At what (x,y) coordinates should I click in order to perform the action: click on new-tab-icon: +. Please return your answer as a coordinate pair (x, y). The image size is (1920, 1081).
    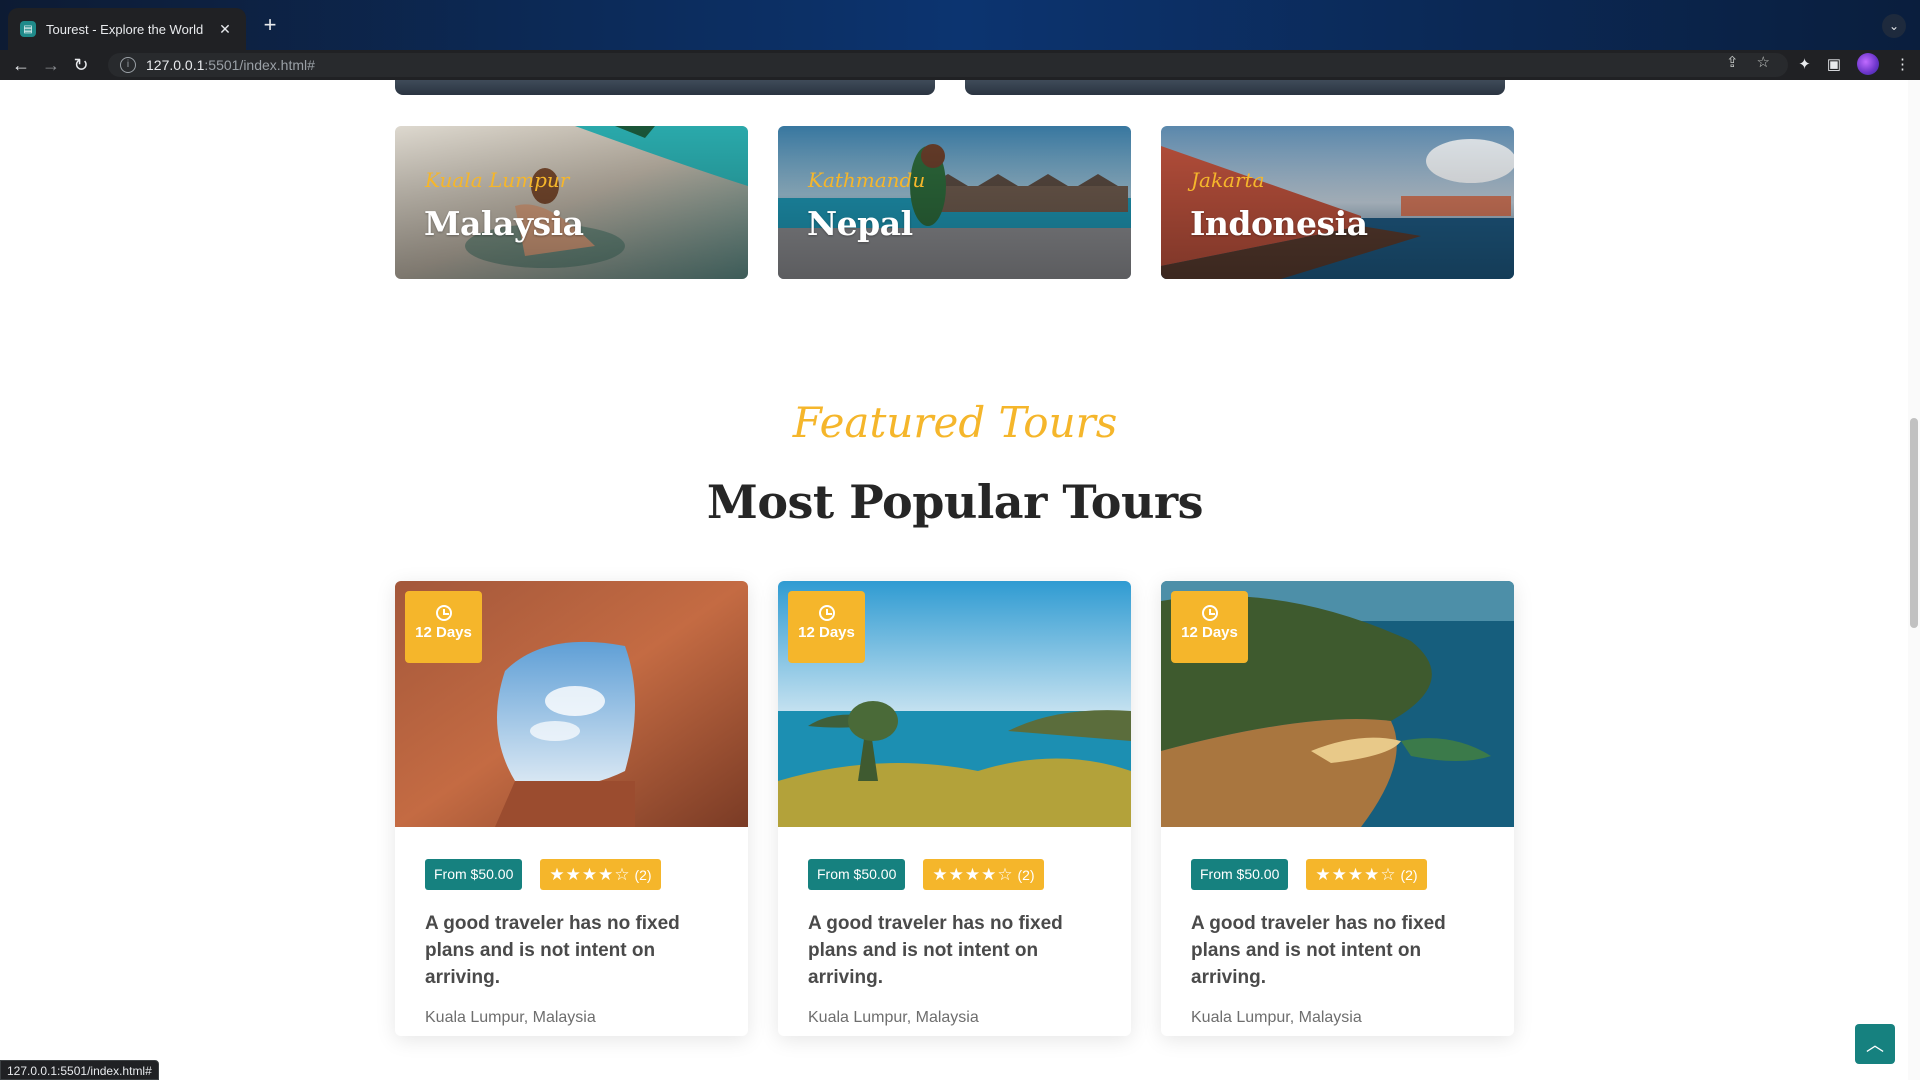
    Looking at the image, I should click on (270, 26).